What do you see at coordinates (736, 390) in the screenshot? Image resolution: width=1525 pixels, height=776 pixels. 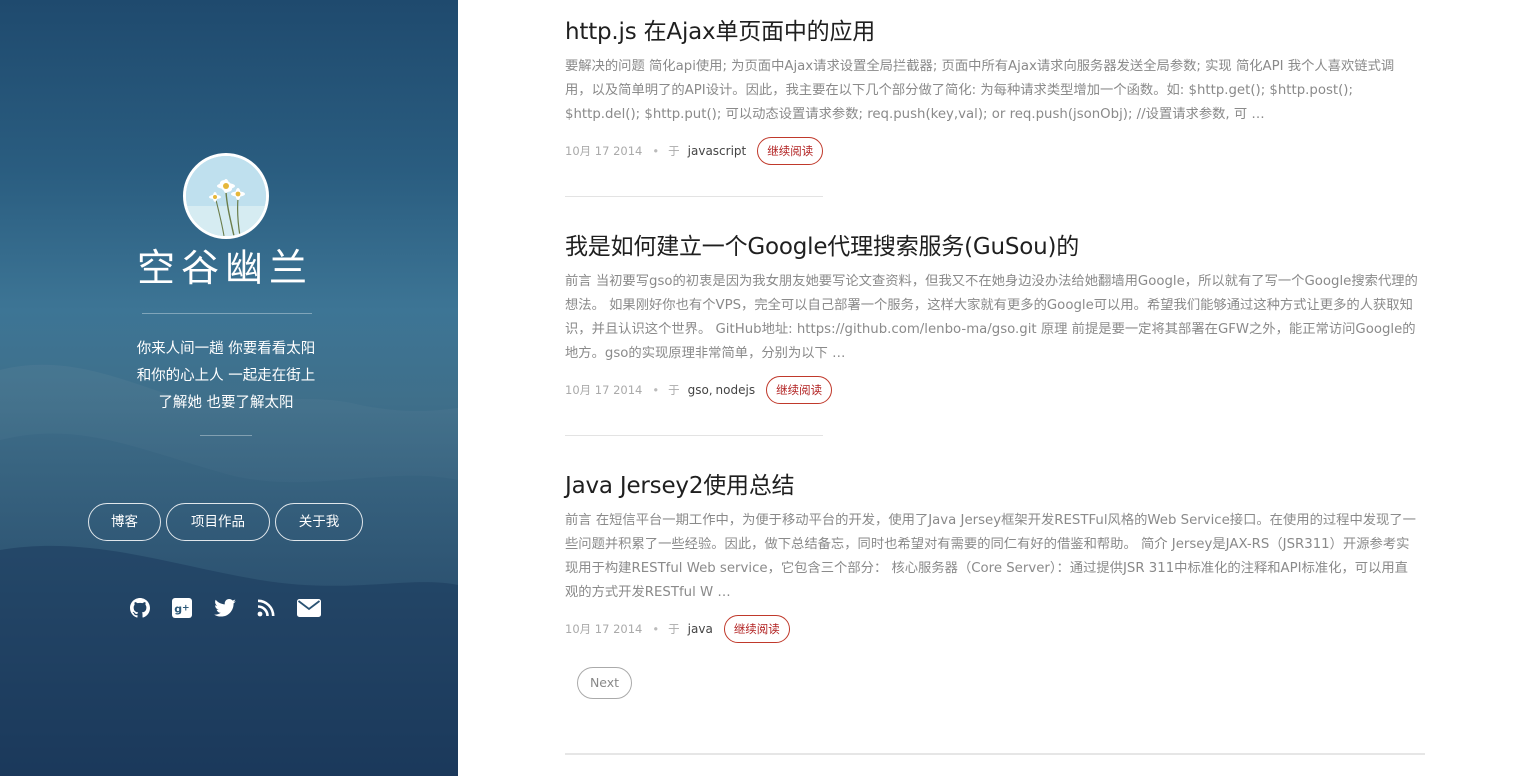 I see `post-tag-link: nodejs` at bounding box center [736, 390].